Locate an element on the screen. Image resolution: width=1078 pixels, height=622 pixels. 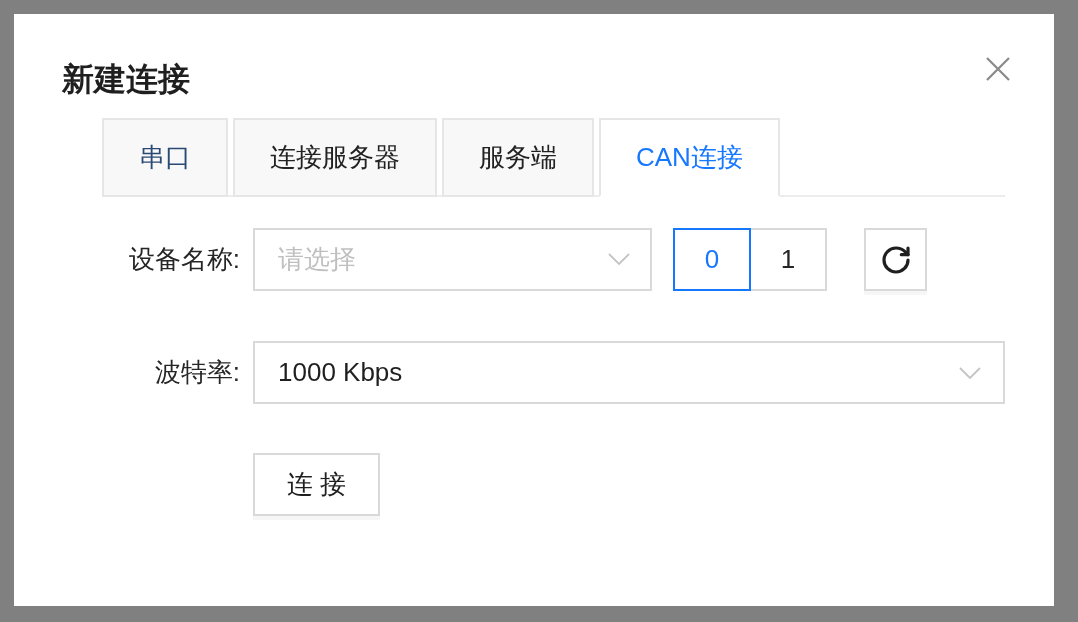
baud-rate-select: 1000 Kbps is located at coordinates (629, 372).